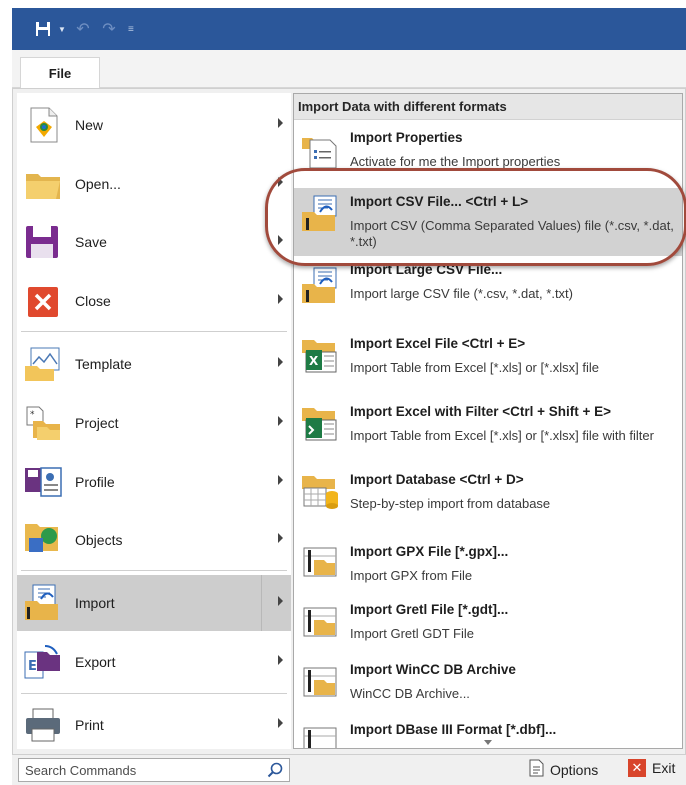 The width and height of the screenshot is (686, 785). I want to click on profile-icon, so click(43, 482).